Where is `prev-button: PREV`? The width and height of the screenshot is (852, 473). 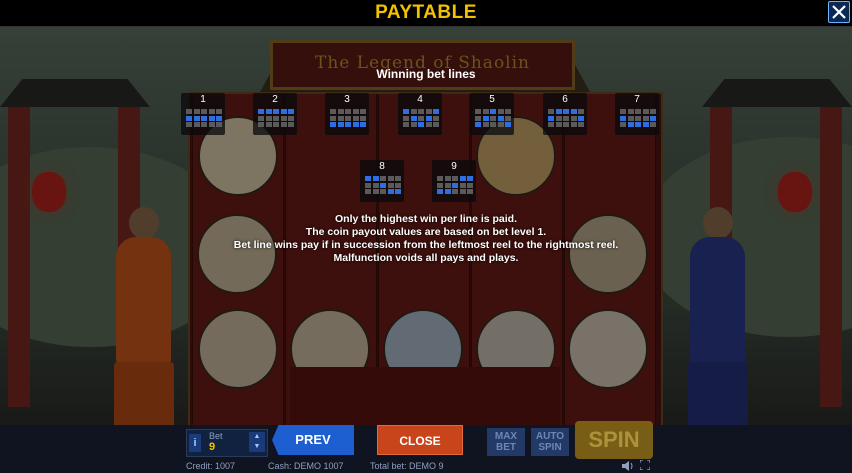
prev-button: PREV is located at coordinates (313, 440).